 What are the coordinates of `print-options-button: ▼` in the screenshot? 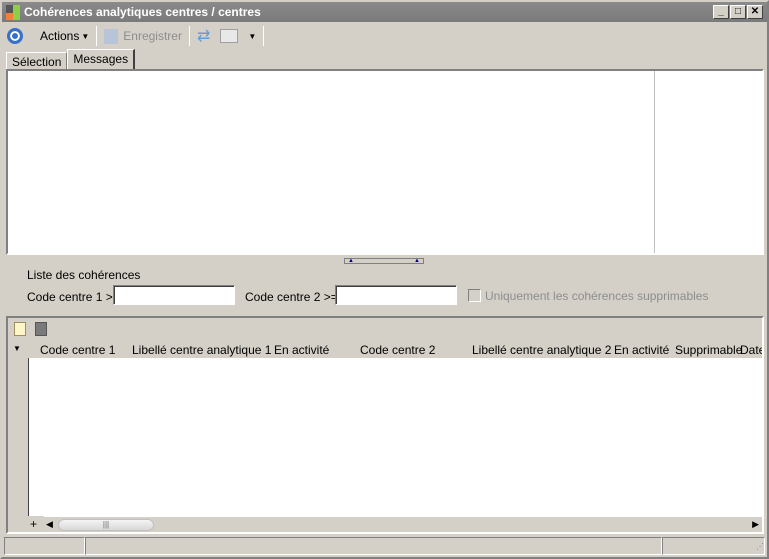 It's located at (252, 36).